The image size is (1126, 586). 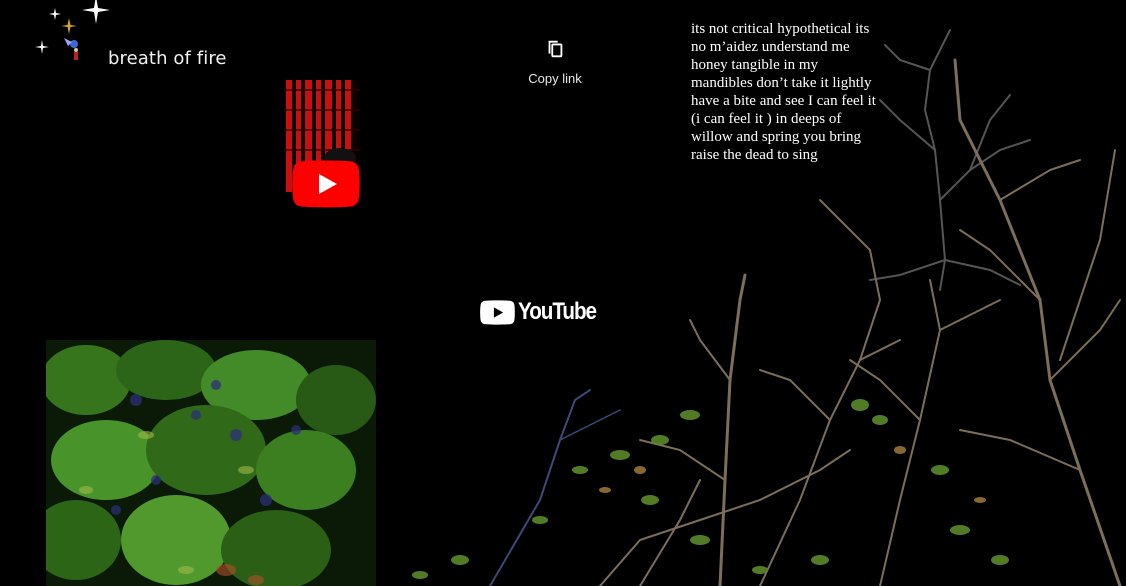 What do you see at coordinates (497, 312) in the screenshot?
I see `youtube-logo-icon` at bounding box center [497, 312].